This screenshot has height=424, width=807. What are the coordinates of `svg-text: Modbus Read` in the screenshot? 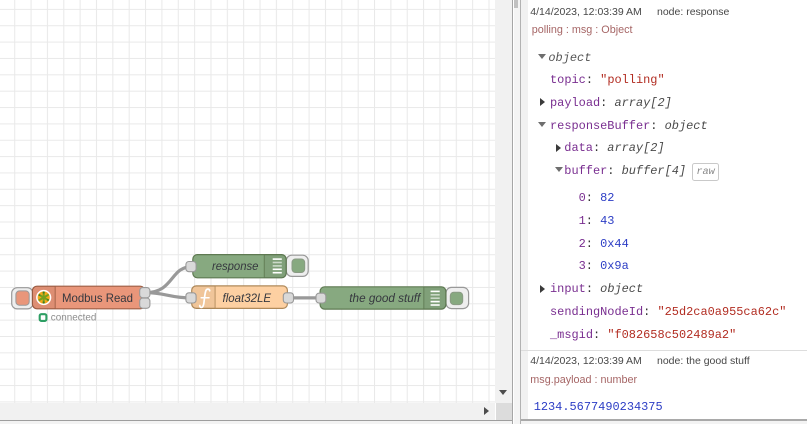 It's located at (97, 298).